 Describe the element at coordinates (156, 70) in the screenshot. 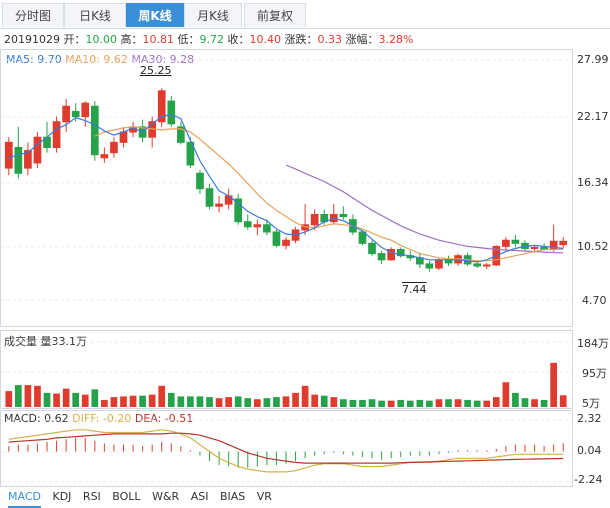

I see `price-high-mark: 25.25` at that location.